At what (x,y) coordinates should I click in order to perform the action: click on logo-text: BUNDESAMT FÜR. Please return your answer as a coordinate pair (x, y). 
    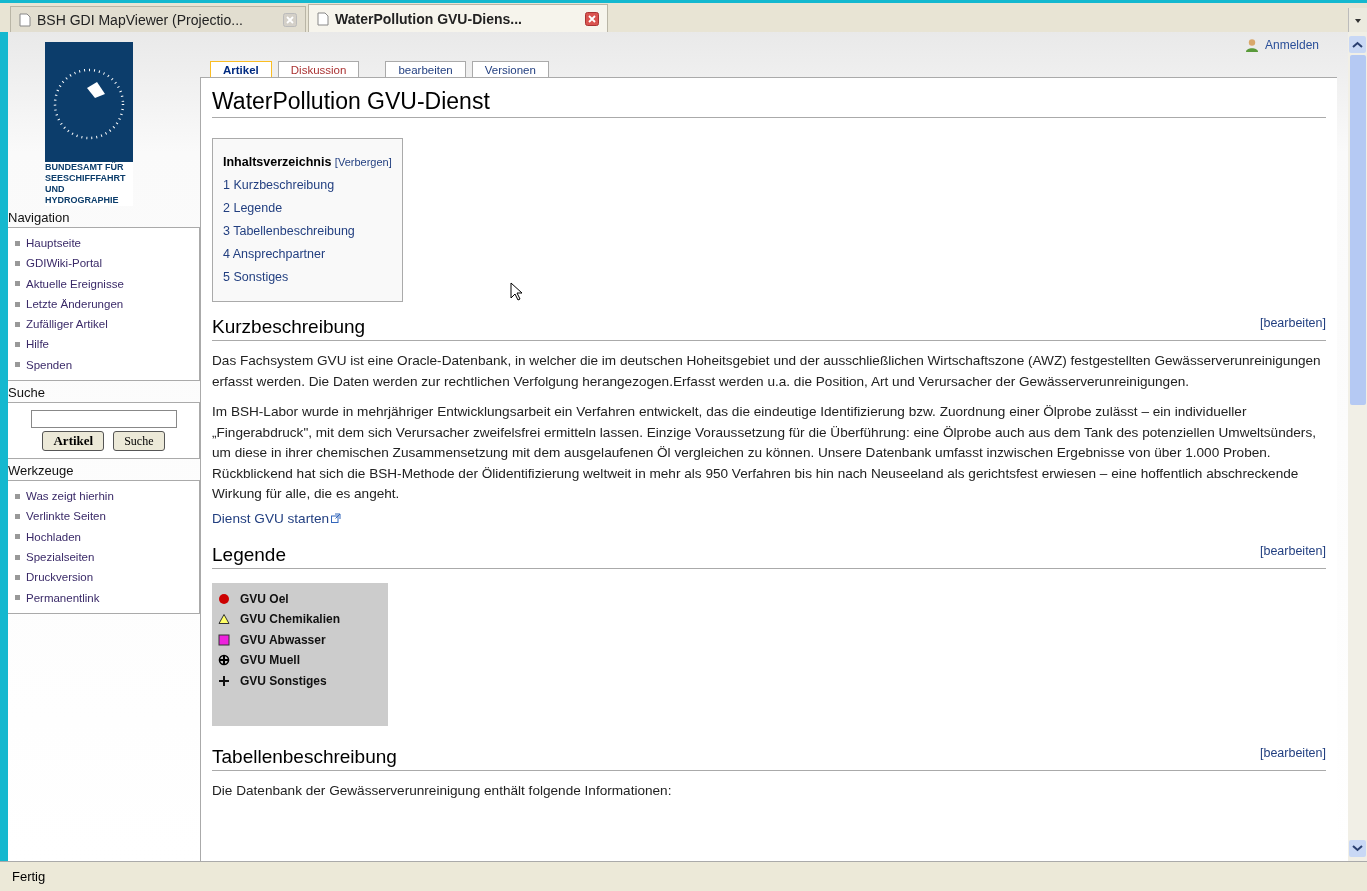
    Looking at the image, I should click on (85, 167).